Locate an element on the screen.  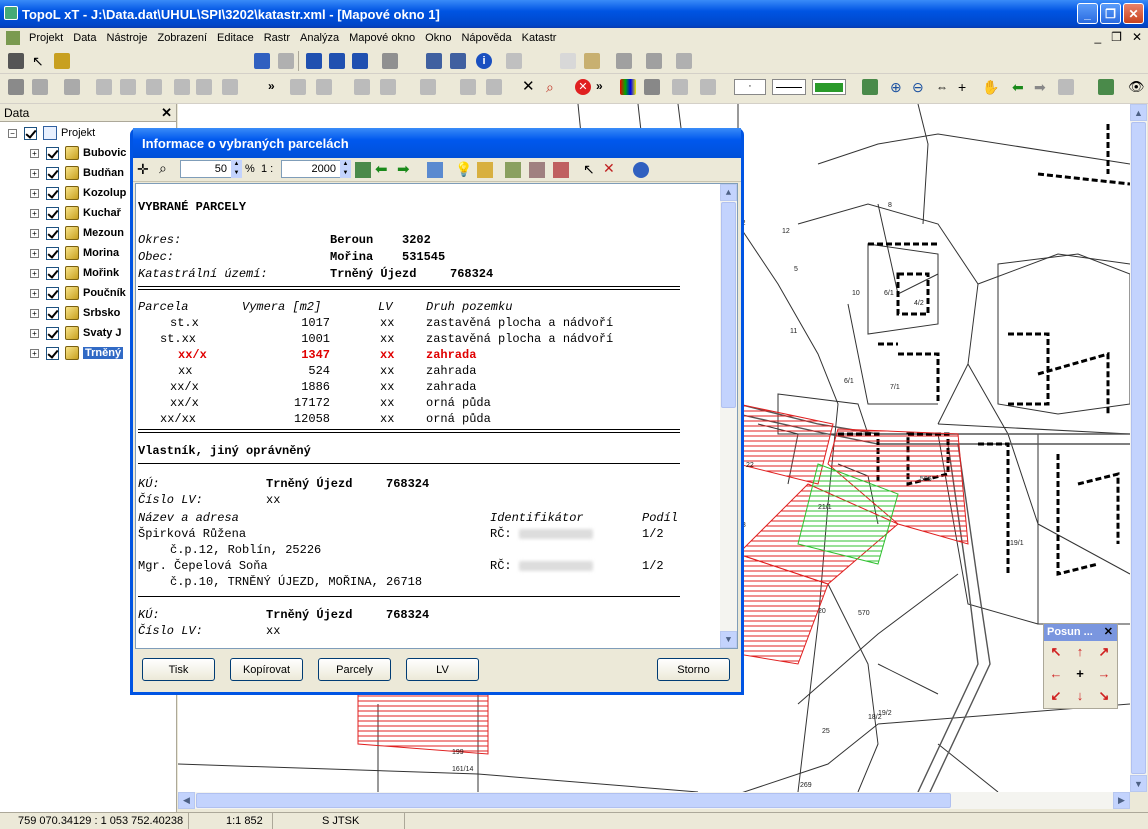
hscroll-thumb is located at coordinates (573, 800).